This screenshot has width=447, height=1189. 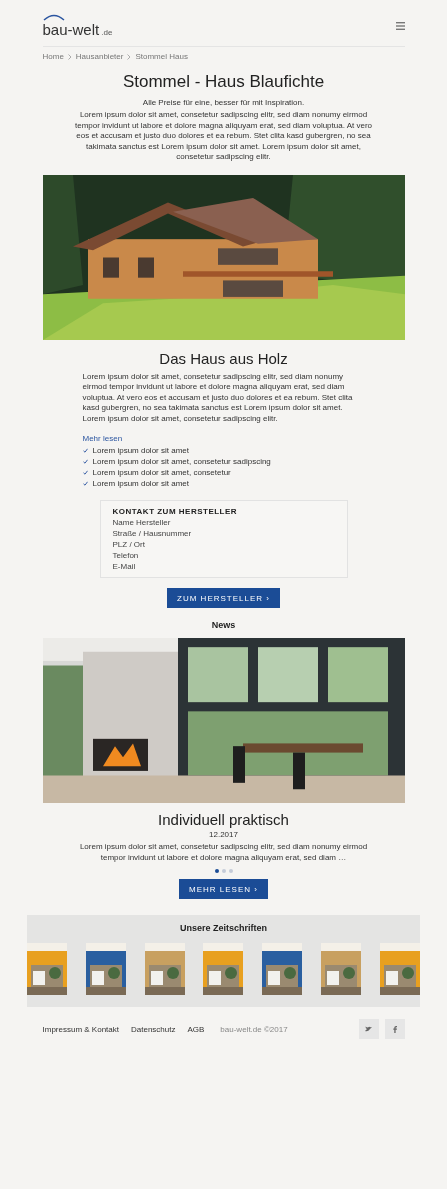 I want to click on news-title: Individuell praktisch, so click(x=223, y=819).